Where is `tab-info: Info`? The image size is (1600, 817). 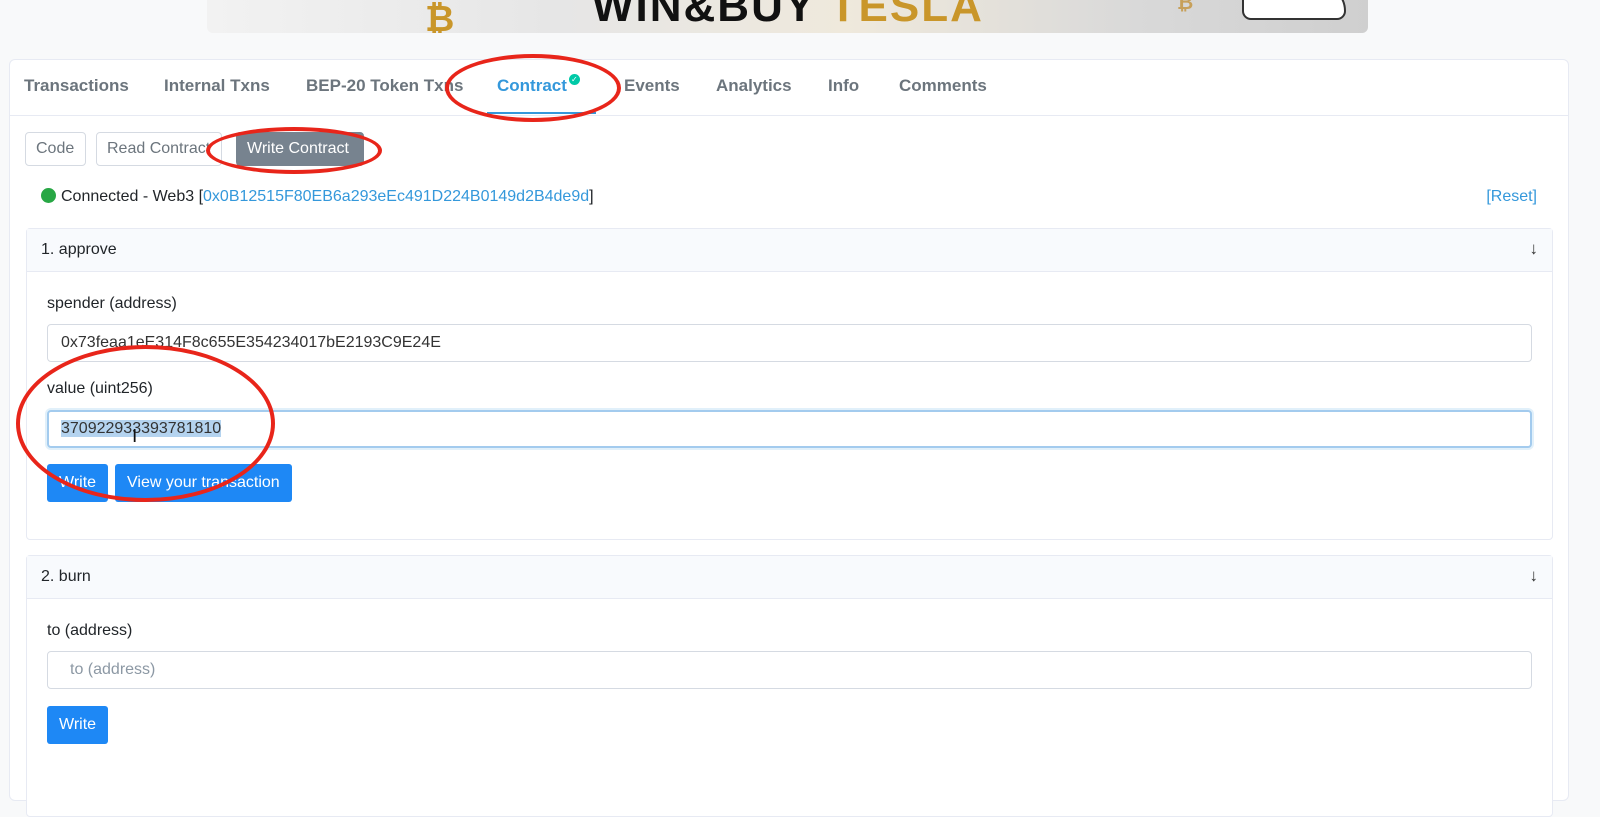 tab-info: Info is located at coordinates (843, 86).